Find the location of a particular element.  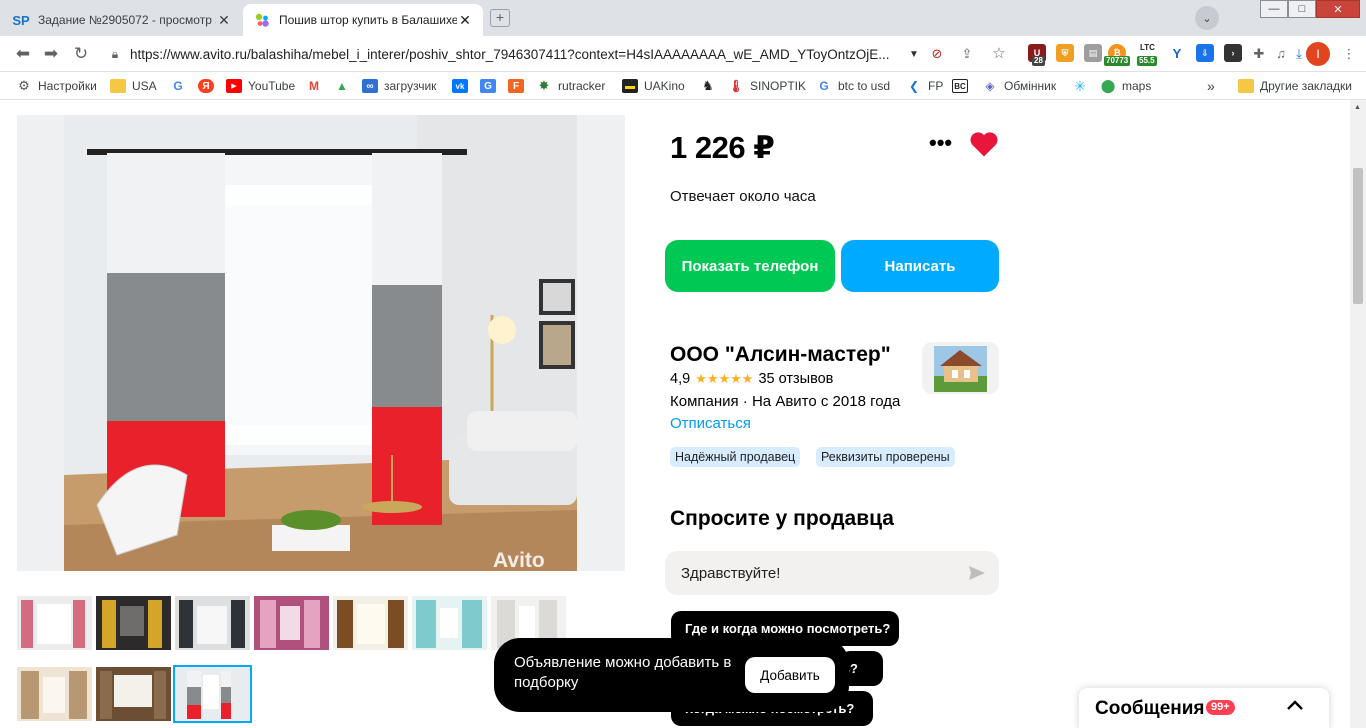

unsubscribe-link: Отписаться is located at coordinates (710, 423).